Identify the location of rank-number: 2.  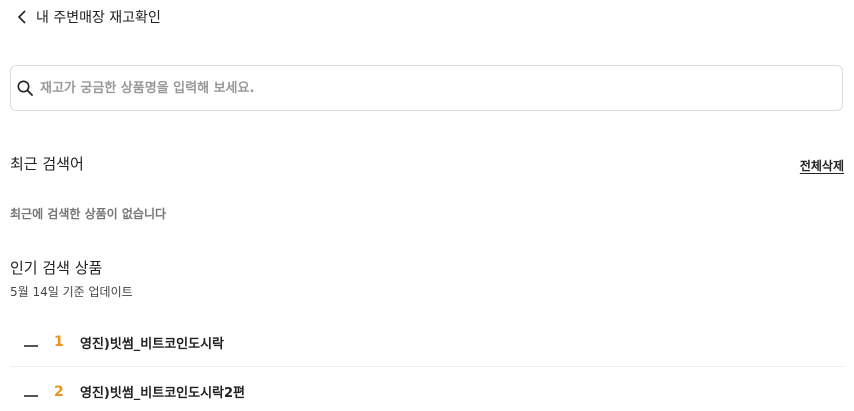
(59, 391).